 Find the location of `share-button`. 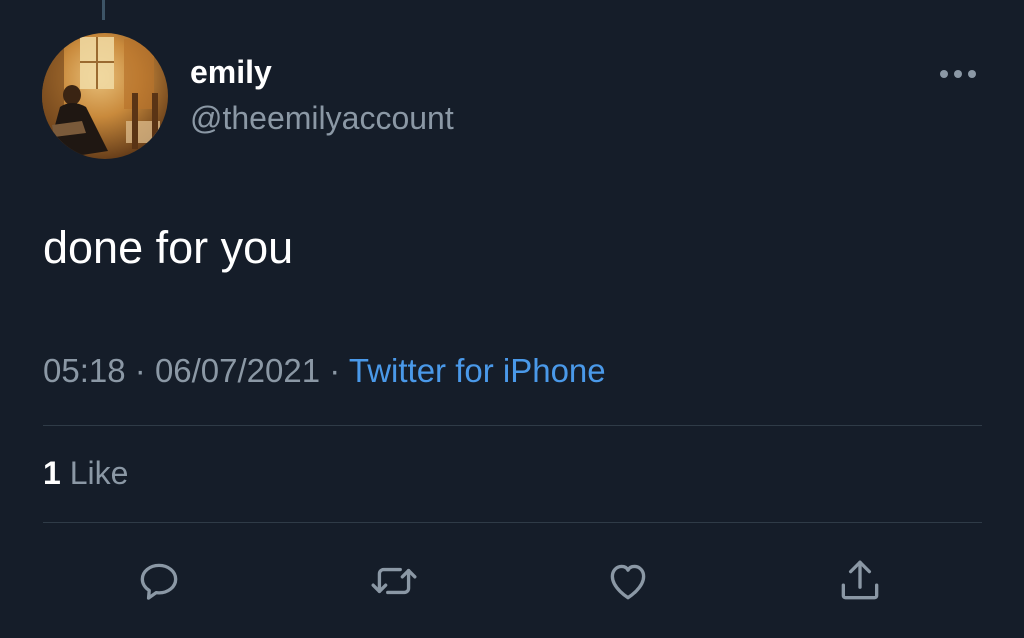

share-button is located at coordinates (860, 581).